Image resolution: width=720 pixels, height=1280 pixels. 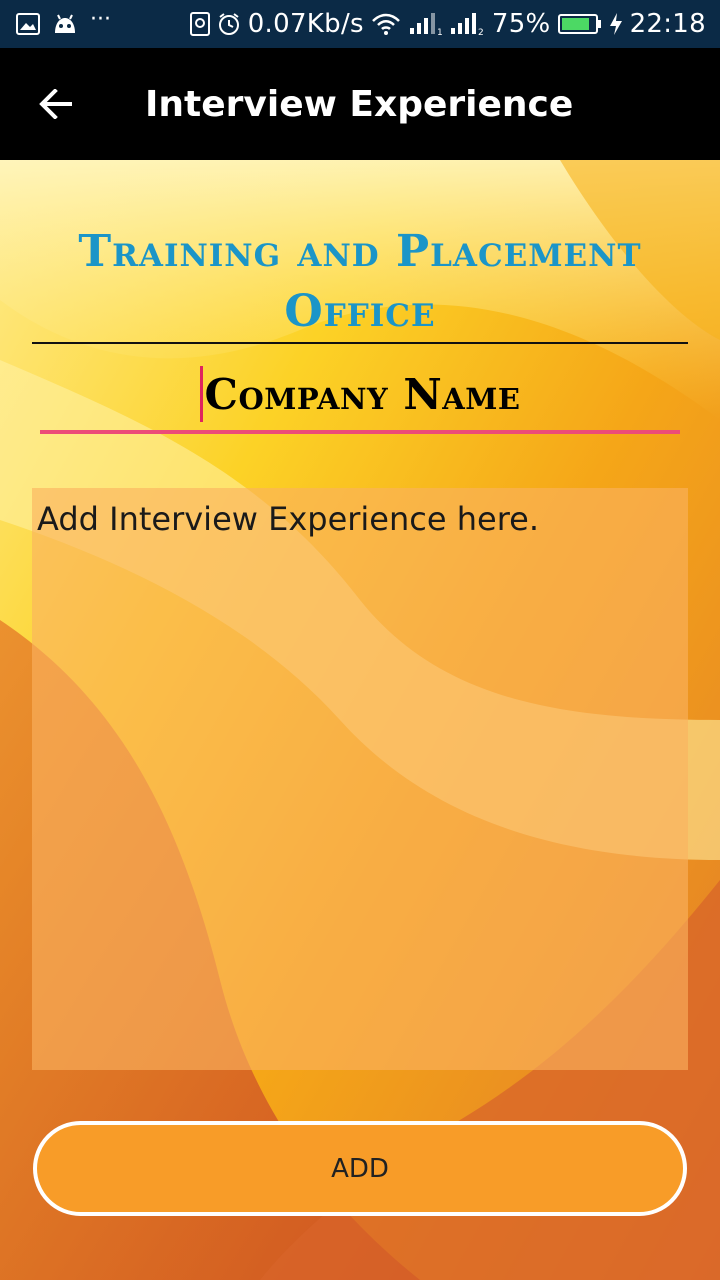 I want to click on wifi-icon, so click(x=386, y=24).